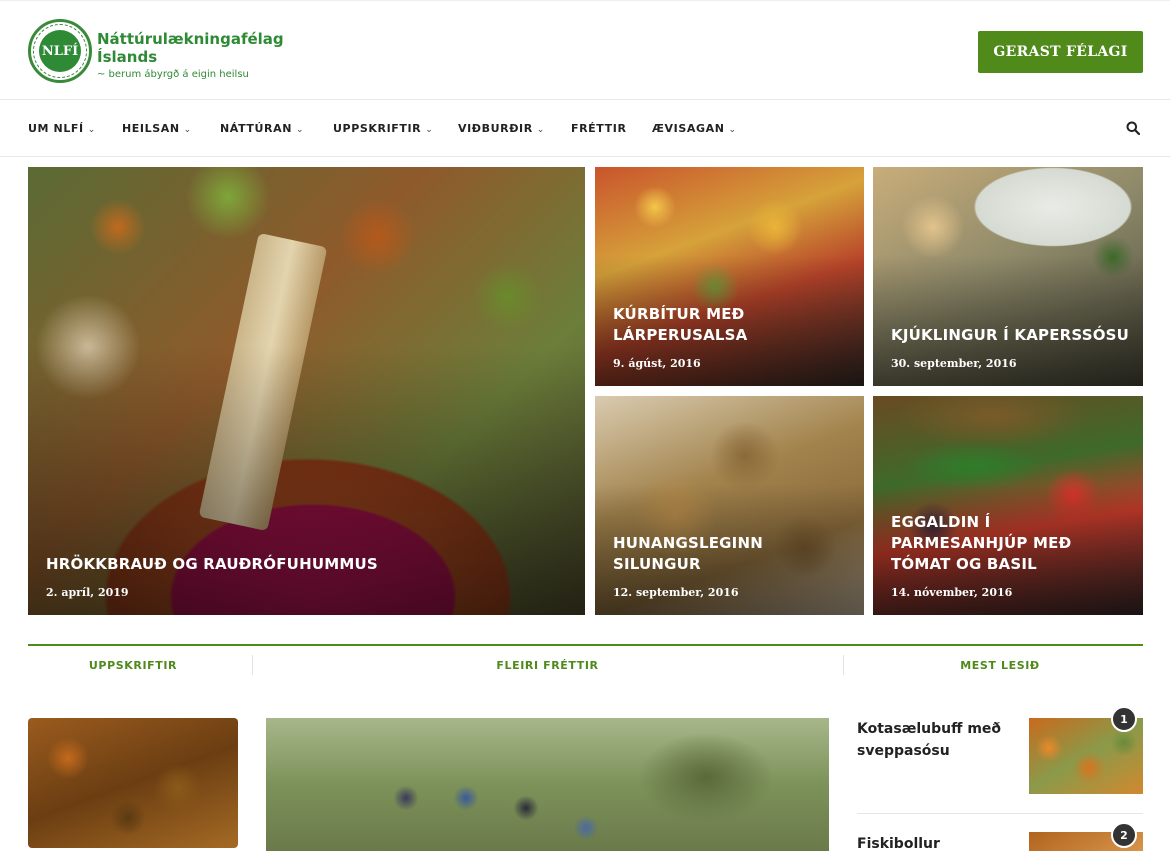  I want to click on search-icon, so click(1133, 128).